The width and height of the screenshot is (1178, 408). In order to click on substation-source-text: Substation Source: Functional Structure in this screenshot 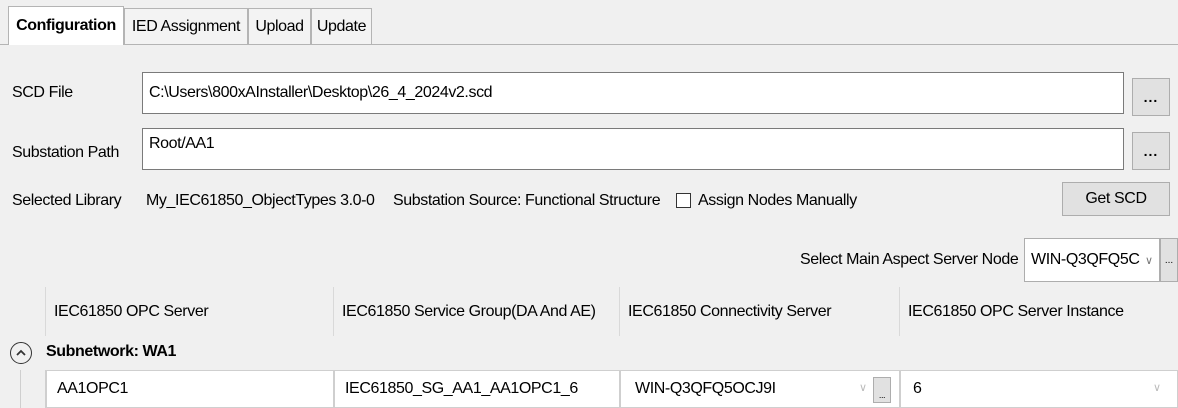, I will do `click(527, 200)`.